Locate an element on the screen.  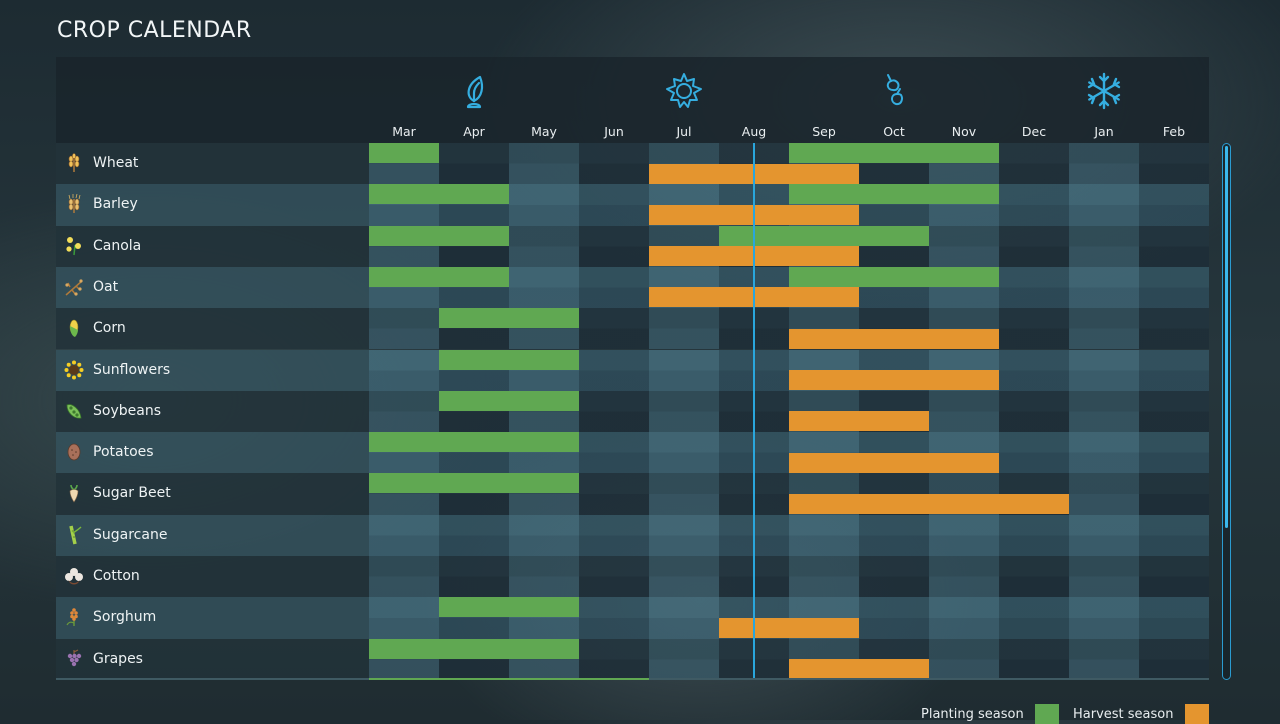
crop-name: Soybeans is located at coordinates (127, 410).